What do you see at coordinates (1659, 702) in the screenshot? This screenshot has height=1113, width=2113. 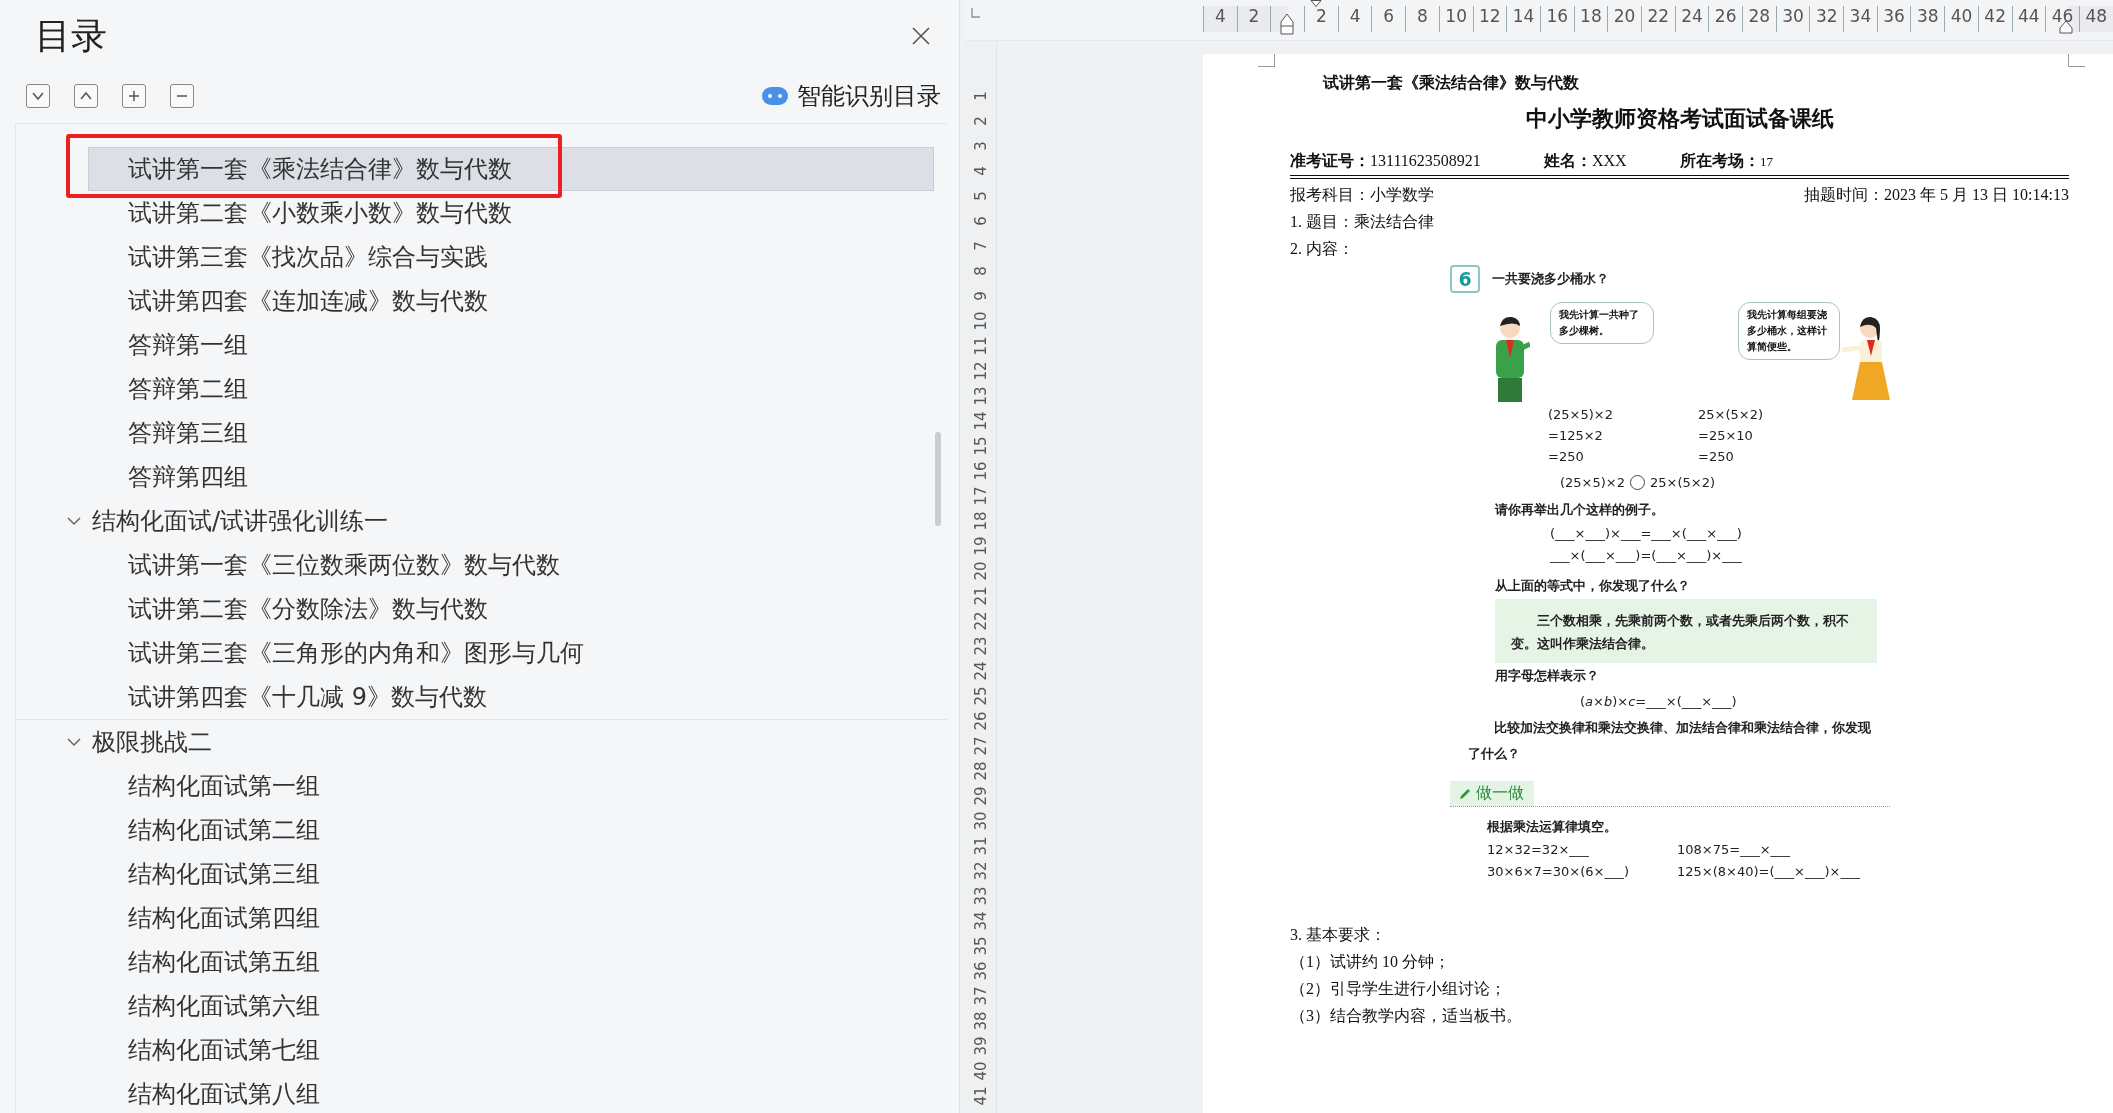 I see `formula-text: (a×b)×c=___×(___×___)` at bounding box center [1659, 702].